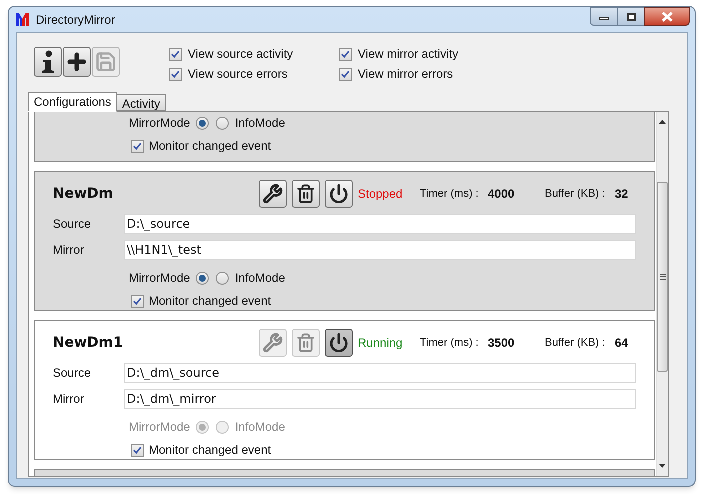 This screenshot has height=494, width=702. What do you see at coordinates (406, 74) in the screenshot?
I see `option-label: View mirror errors` at bounding box center [406, 74].